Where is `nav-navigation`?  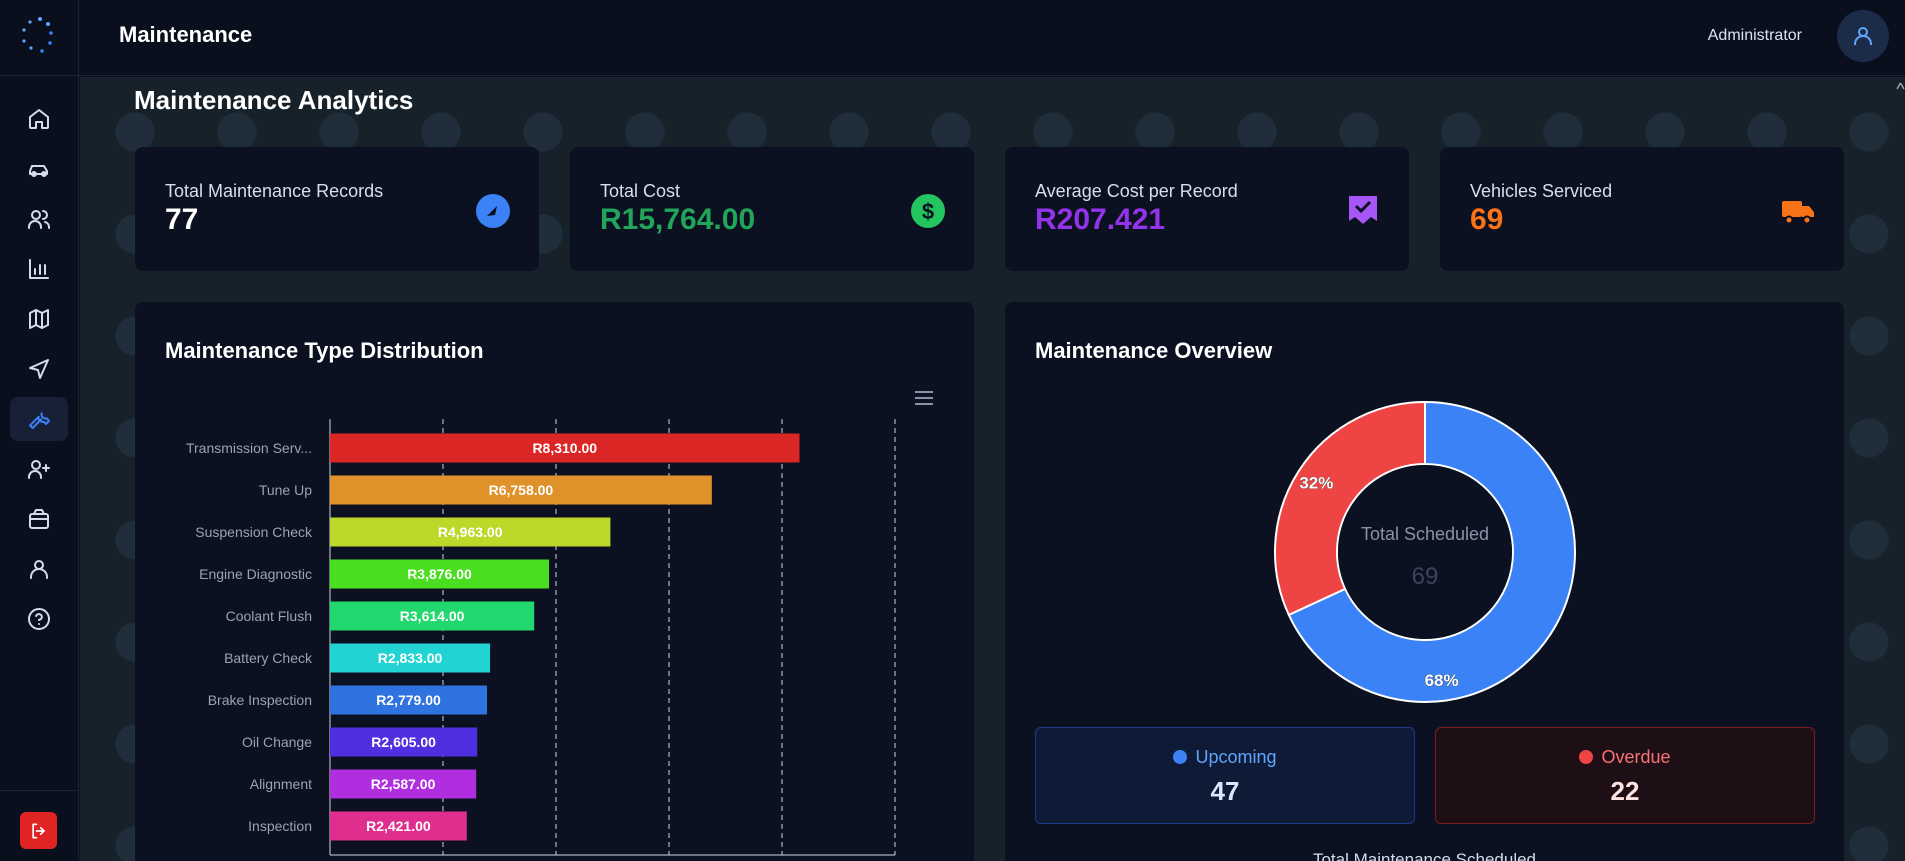
nav-navigation is located at coordinates (39, 369).